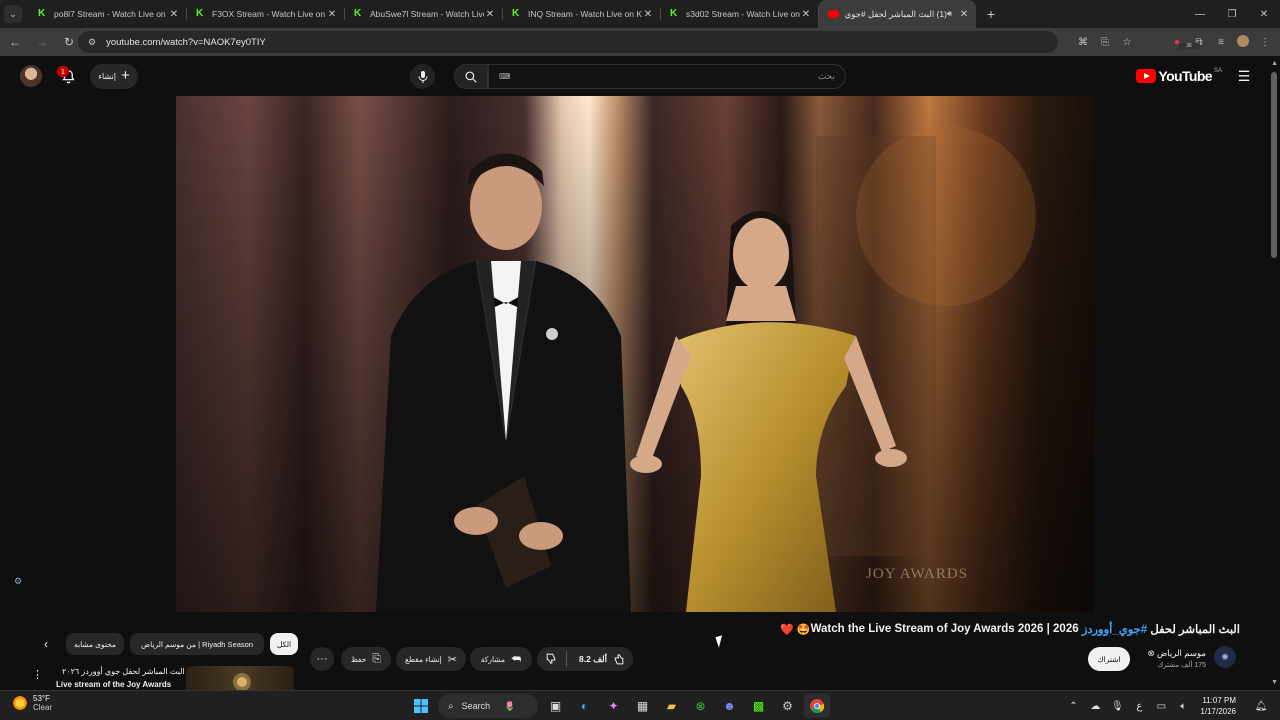 The width and height of the screenshot is (1280, 720). I want to click on bookmark-star-icon: ☆, so click(1127, 42).